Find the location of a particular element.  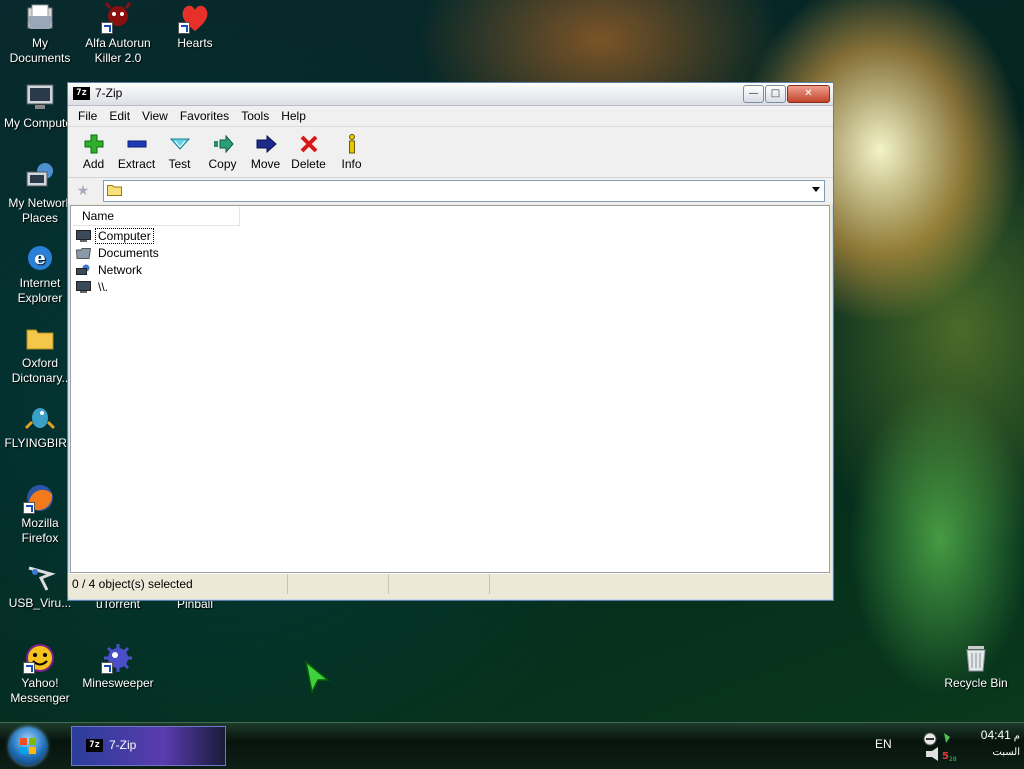

dropdown-arrow-icon is located at coordinates (816, 189).